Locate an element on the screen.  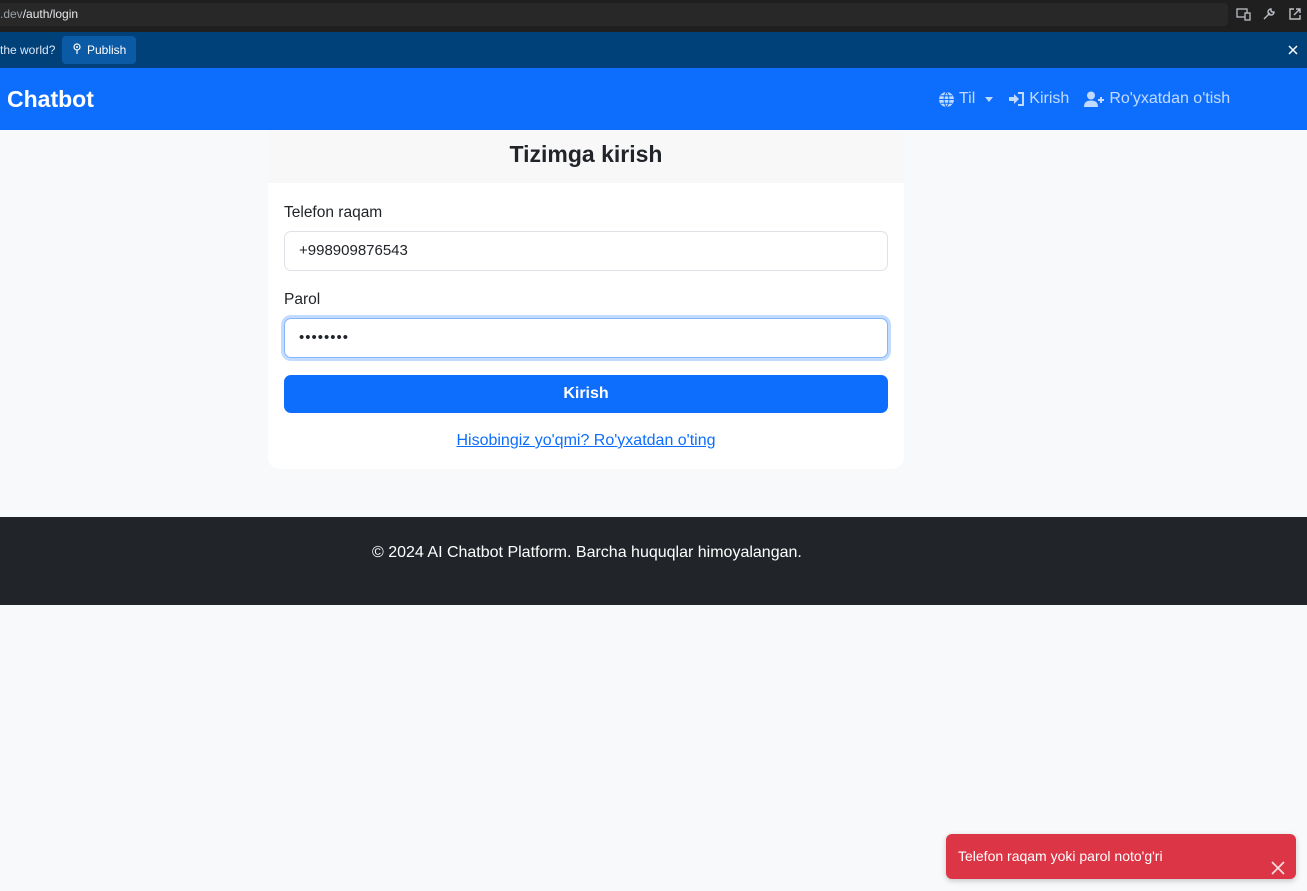
chevron-down-icon is located at coordinates (989, 99).